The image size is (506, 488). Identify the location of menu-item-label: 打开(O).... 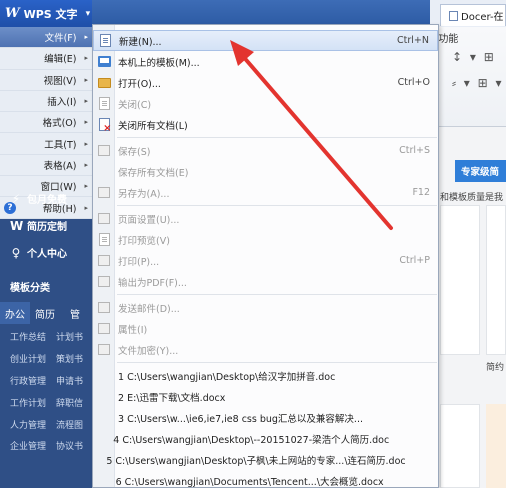
(139, 84).